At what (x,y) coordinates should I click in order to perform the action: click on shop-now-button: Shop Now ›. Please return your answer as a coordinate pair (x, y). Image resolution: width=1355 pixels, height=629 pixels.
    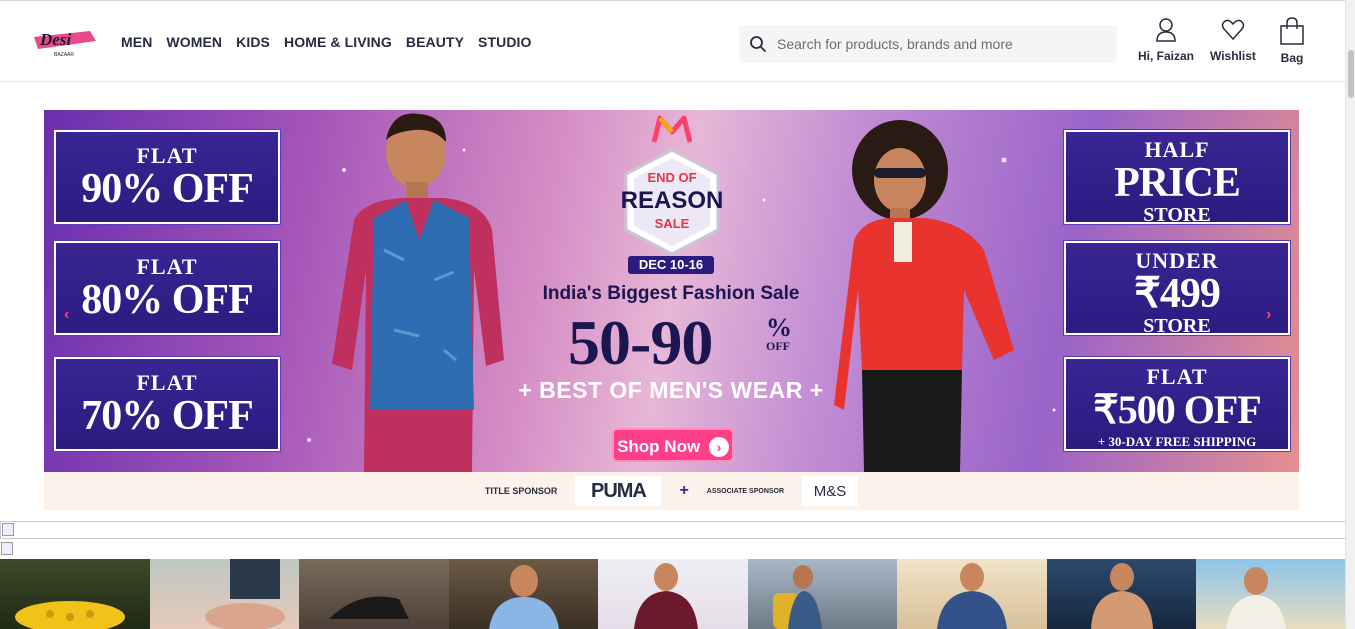
    Looking at the image, I should click on (673, 445).